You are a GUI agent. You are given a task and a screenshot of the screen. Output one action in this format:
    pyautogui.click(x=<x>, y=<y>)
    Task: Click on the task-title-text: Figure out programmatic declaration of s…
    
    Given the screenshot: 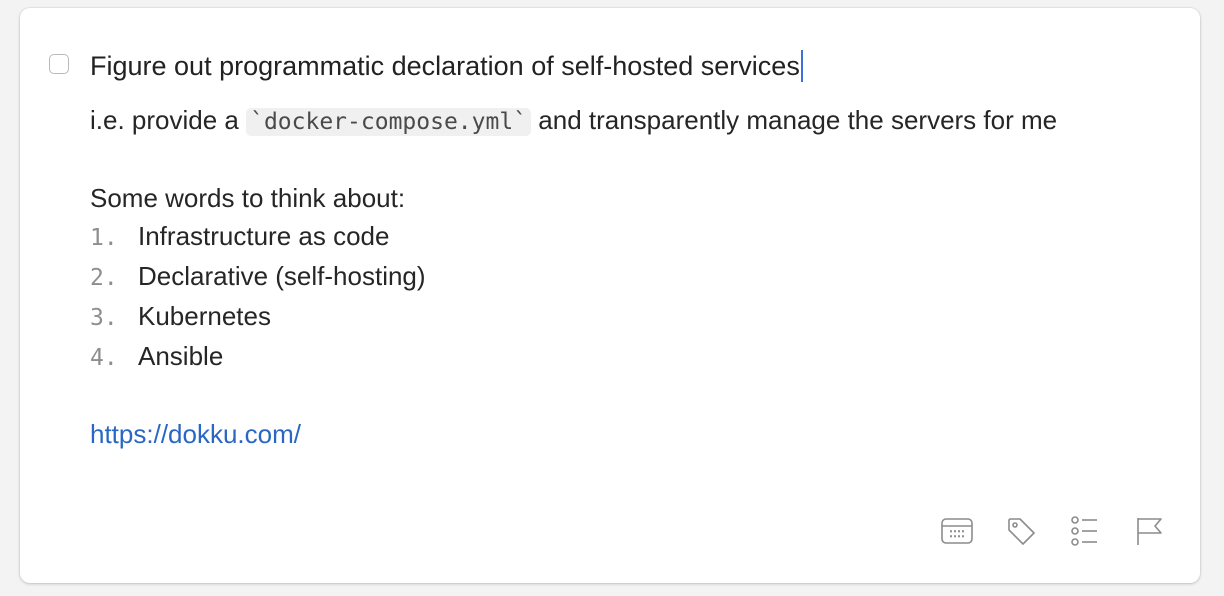 What is the action you would take?
    pyautogui.click(x=445, y=66)
    